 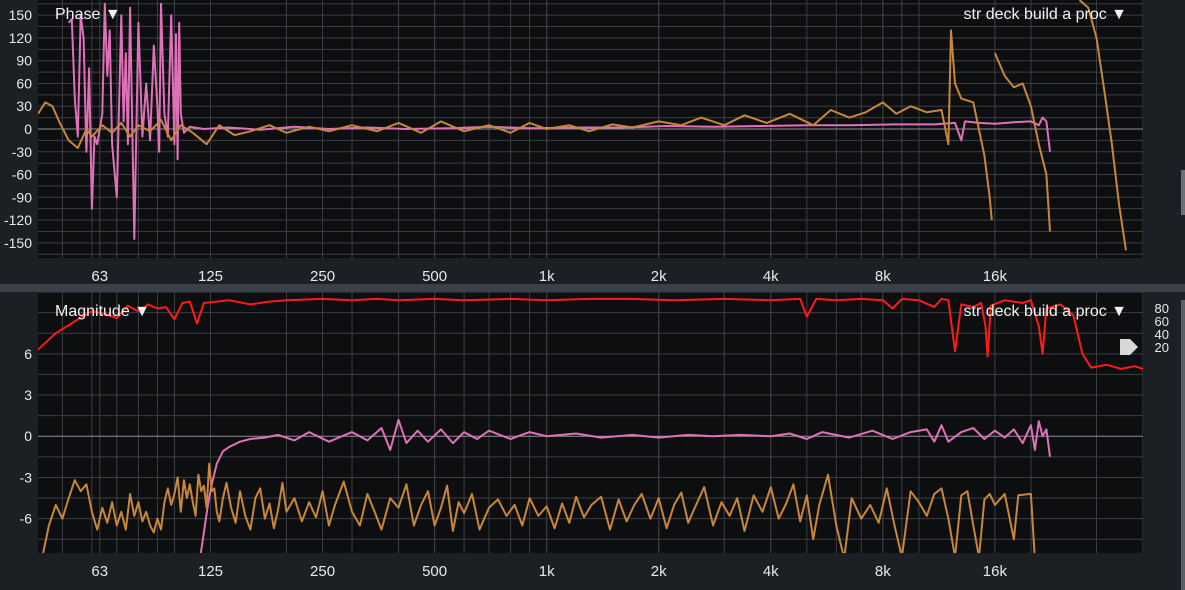 What do you see at coordinates (24, 61) in the screenshot?
I see `y-tick-label: 90` at bounding box center [24, 61].